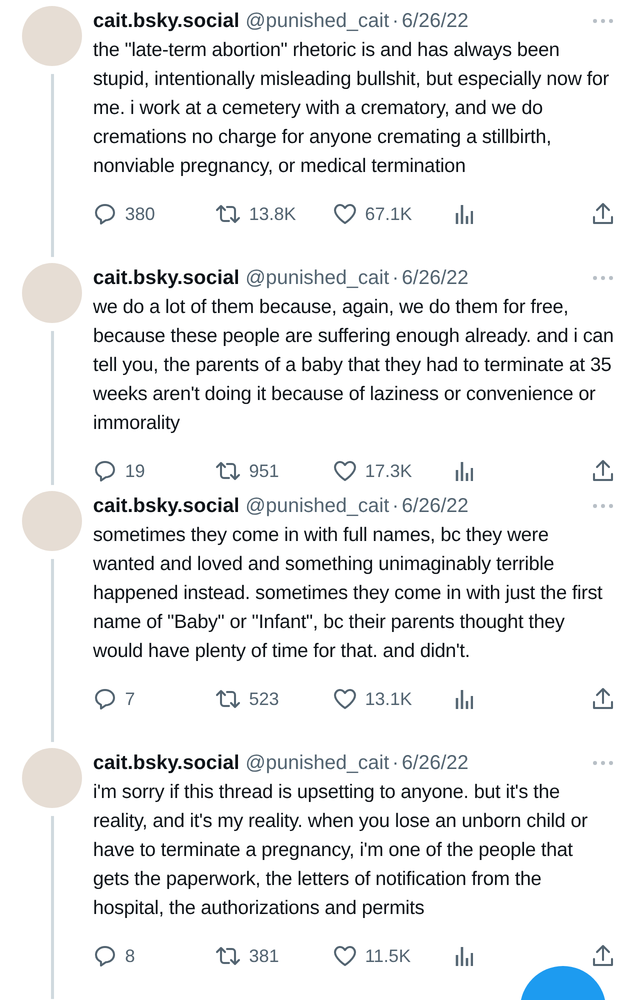  What do you see at coordinates (388, 214) in the screenshot?
I see `action-count: 67.1K` at bounding box center [388, 214].